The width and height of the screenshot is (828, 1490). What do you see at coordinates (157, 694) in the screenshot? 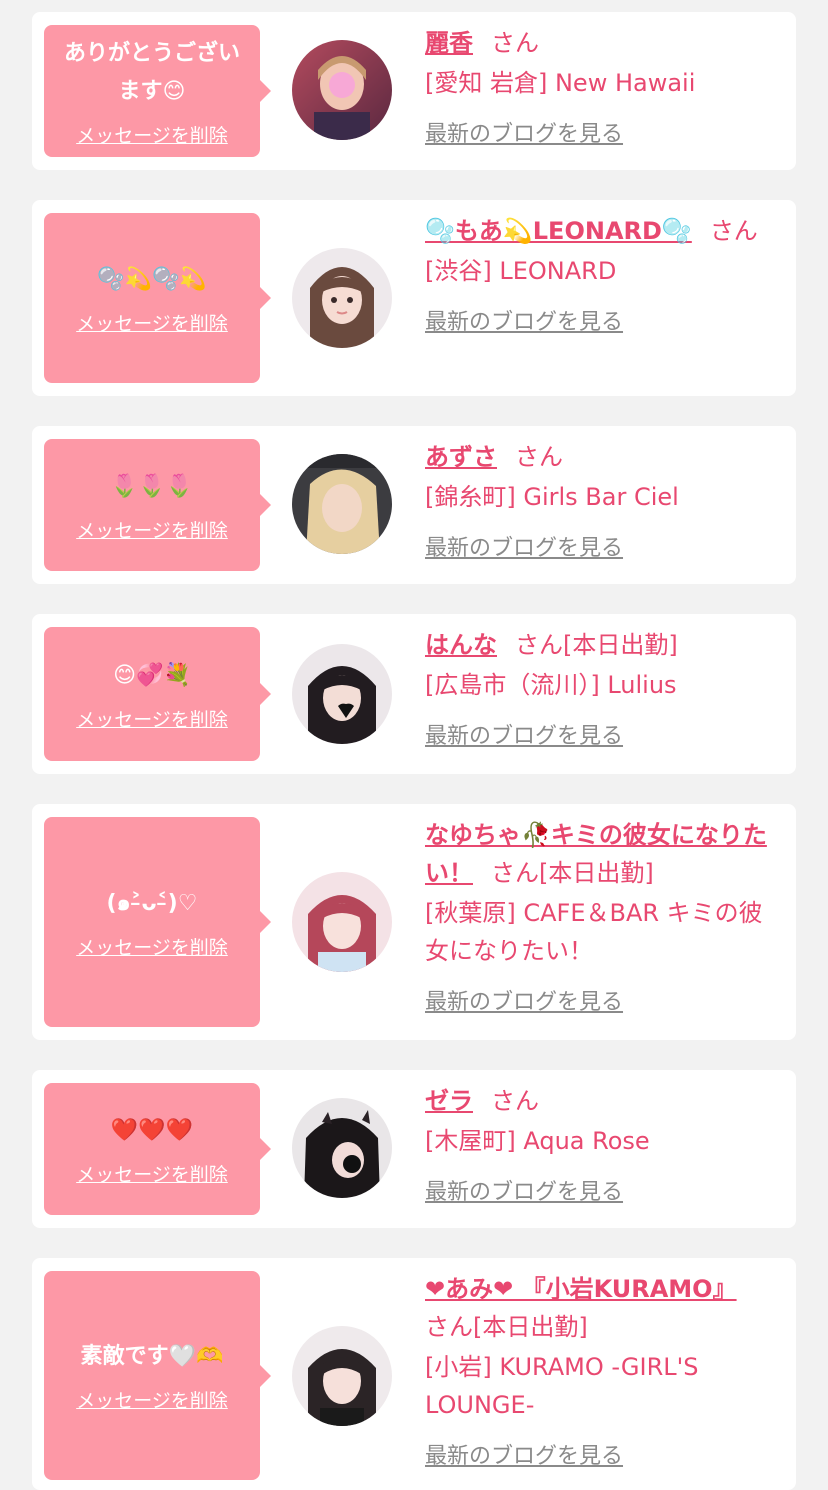
I see `message-bubble: 😊💞💐 メッセージを削除` at bounding box center [157, 694].